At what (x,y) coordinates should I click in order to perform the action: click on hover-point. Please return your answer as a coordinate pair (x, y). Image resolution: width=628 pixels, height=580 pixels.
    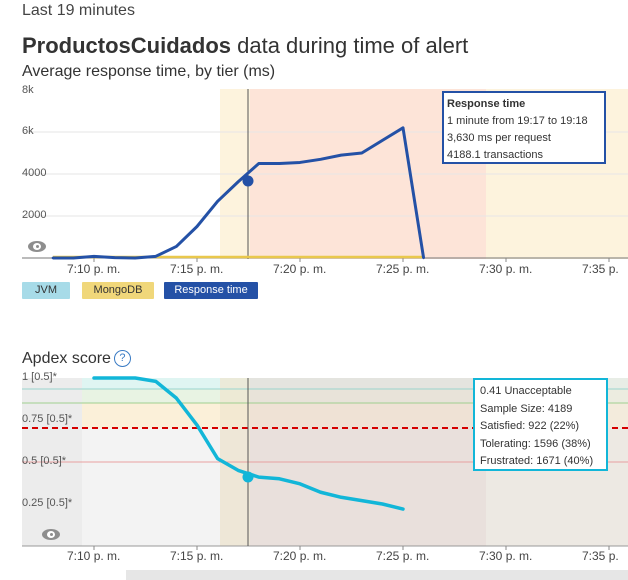
    Looking at the image, I should click on (248, 181).